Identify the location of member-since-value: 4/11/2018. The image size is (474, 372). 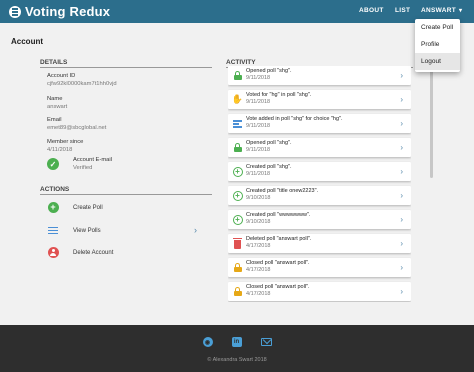
(60, 150).